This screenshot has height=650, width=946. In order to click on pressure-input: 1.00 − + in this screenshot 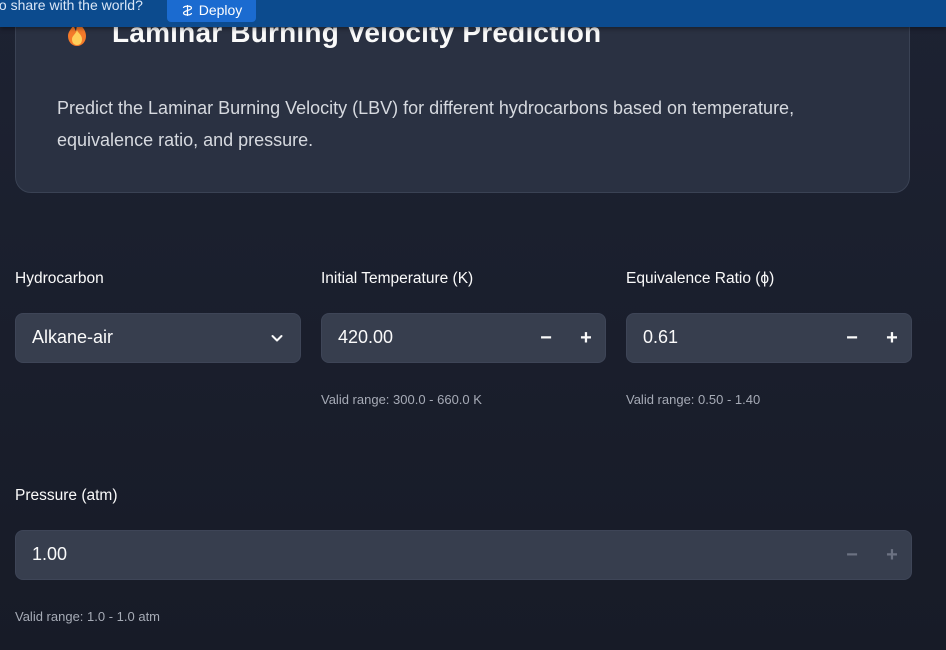, I will do `click(463, 555)`.